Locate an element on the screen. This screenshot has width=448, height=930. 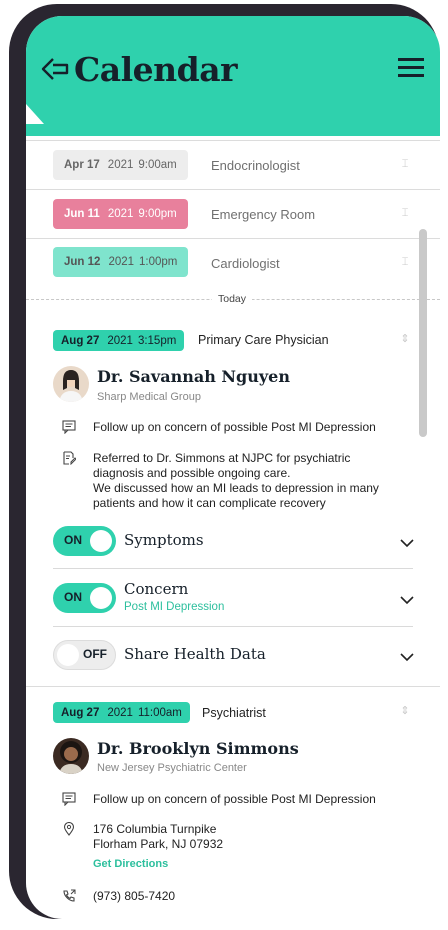
page-title: Calendar is located at coordinates (156, 69).